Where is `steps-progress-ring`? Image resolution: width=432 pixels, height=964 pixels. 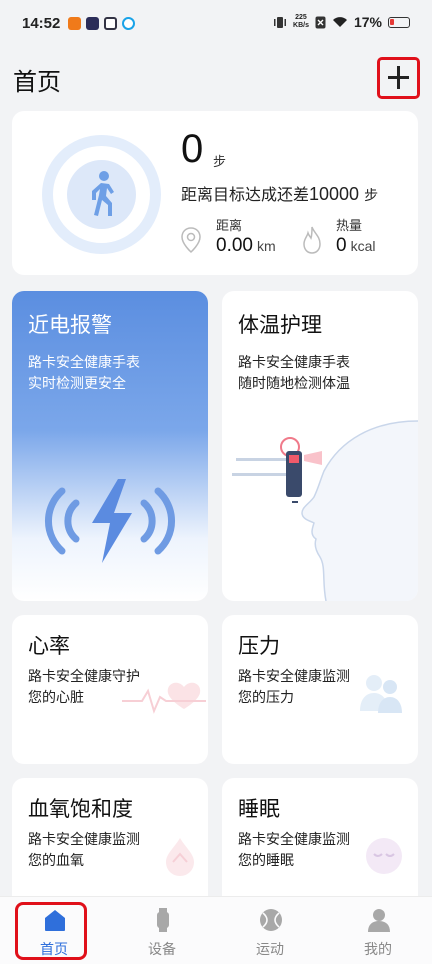
steps-progress-ring is located at coordinates (101, 194).